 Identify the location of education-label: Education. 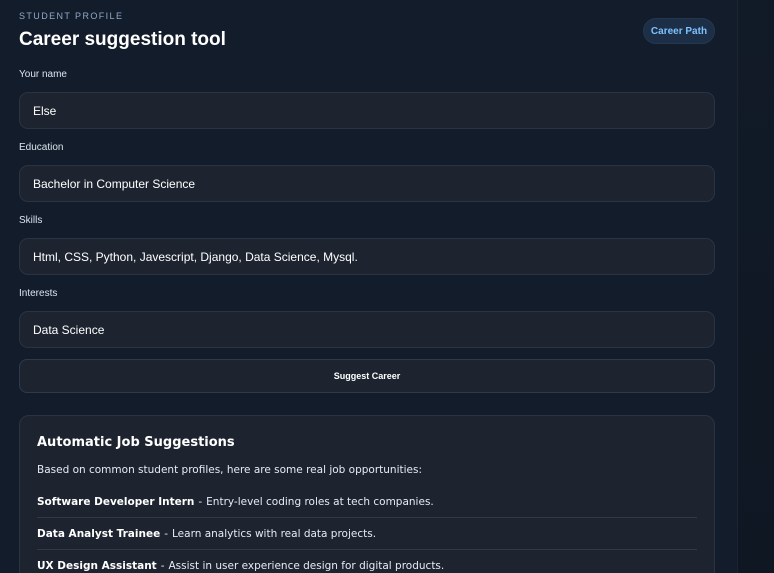
(41, 147).